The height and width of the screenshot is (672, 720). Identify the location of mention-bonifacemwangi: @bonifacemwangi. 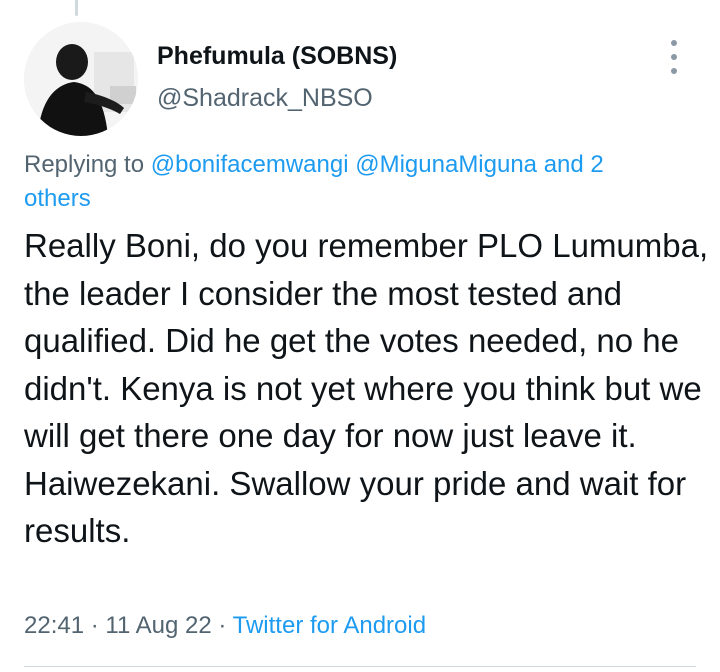
(250, 164).